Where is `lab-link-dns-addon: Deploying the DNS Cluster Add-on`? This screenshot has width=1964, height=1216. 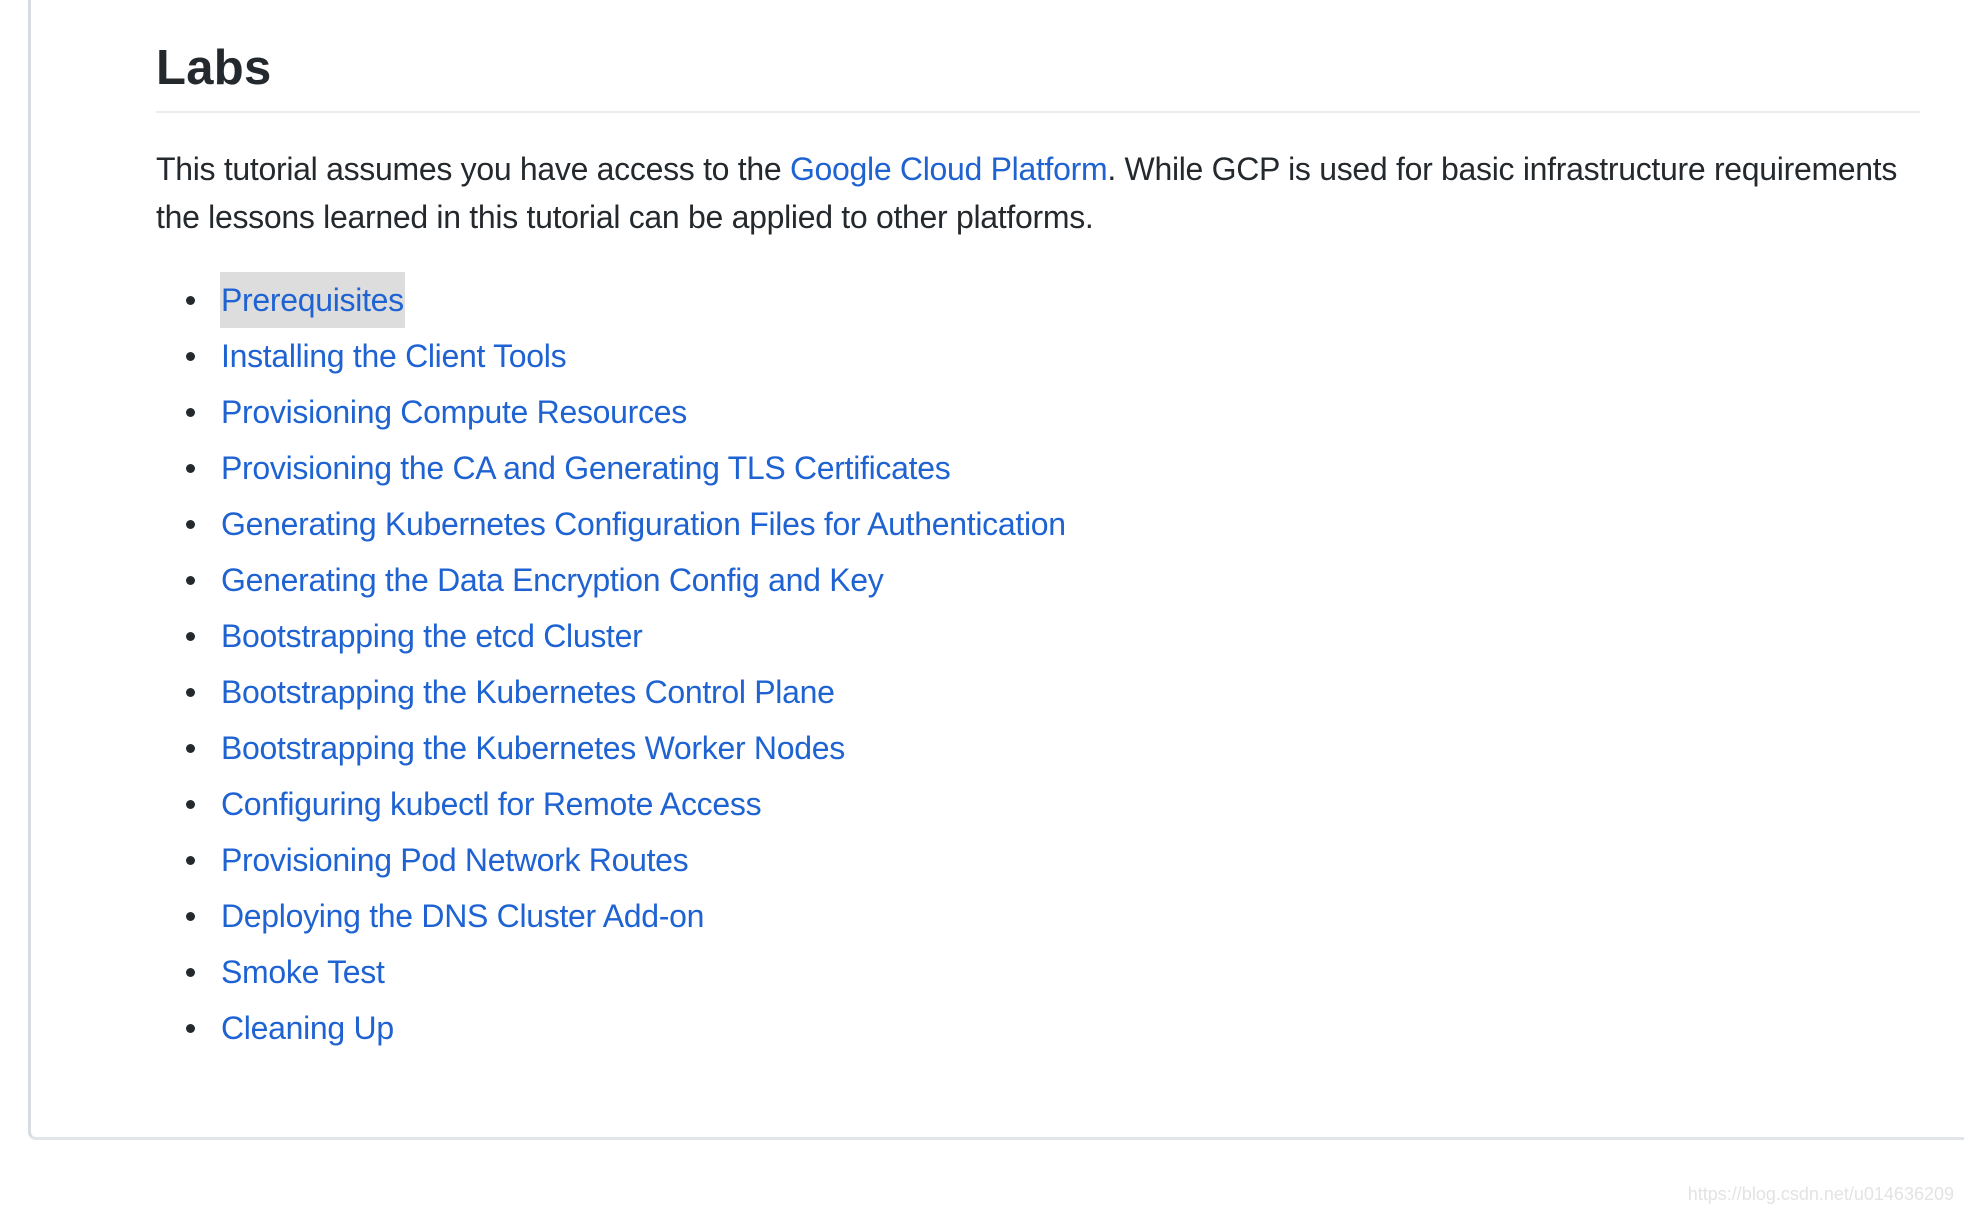 lab-link-dns-addon: Deploying the DNS Cluster Add-on is located at coordinates (462, 916).